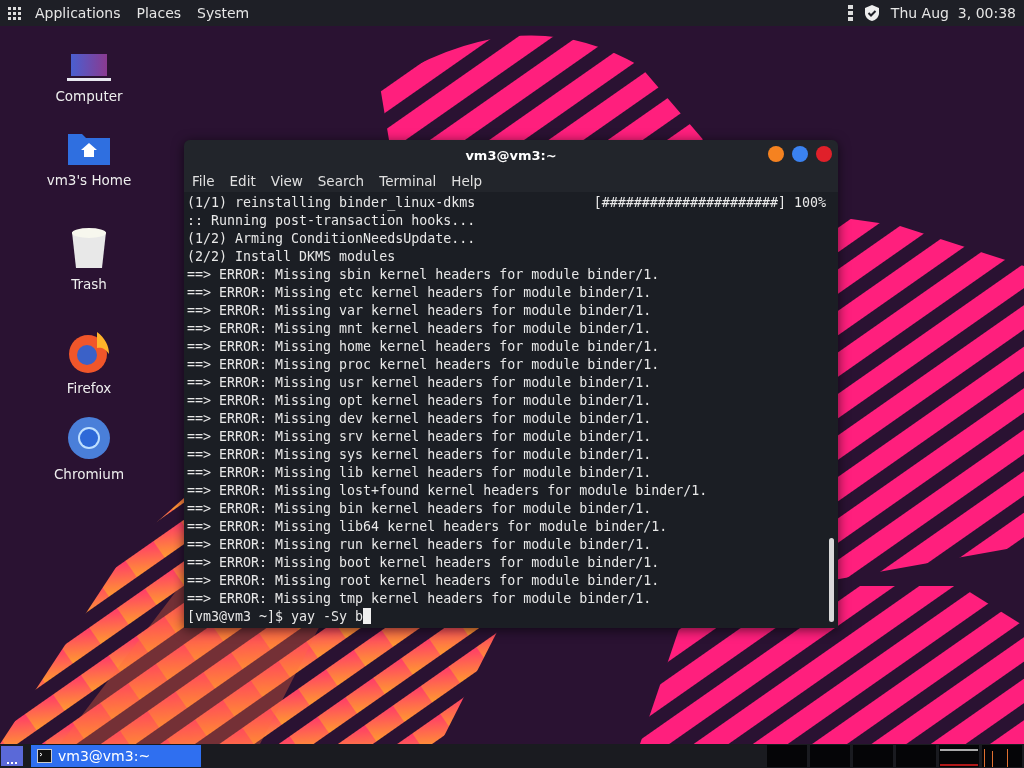 The height and width of the screenshot is (768, 1024). What do you see at coordinates (953, 13) in the screenshot?
I see `clock: Thu Aug 3, 00:38` at bounding box center [953, 13].